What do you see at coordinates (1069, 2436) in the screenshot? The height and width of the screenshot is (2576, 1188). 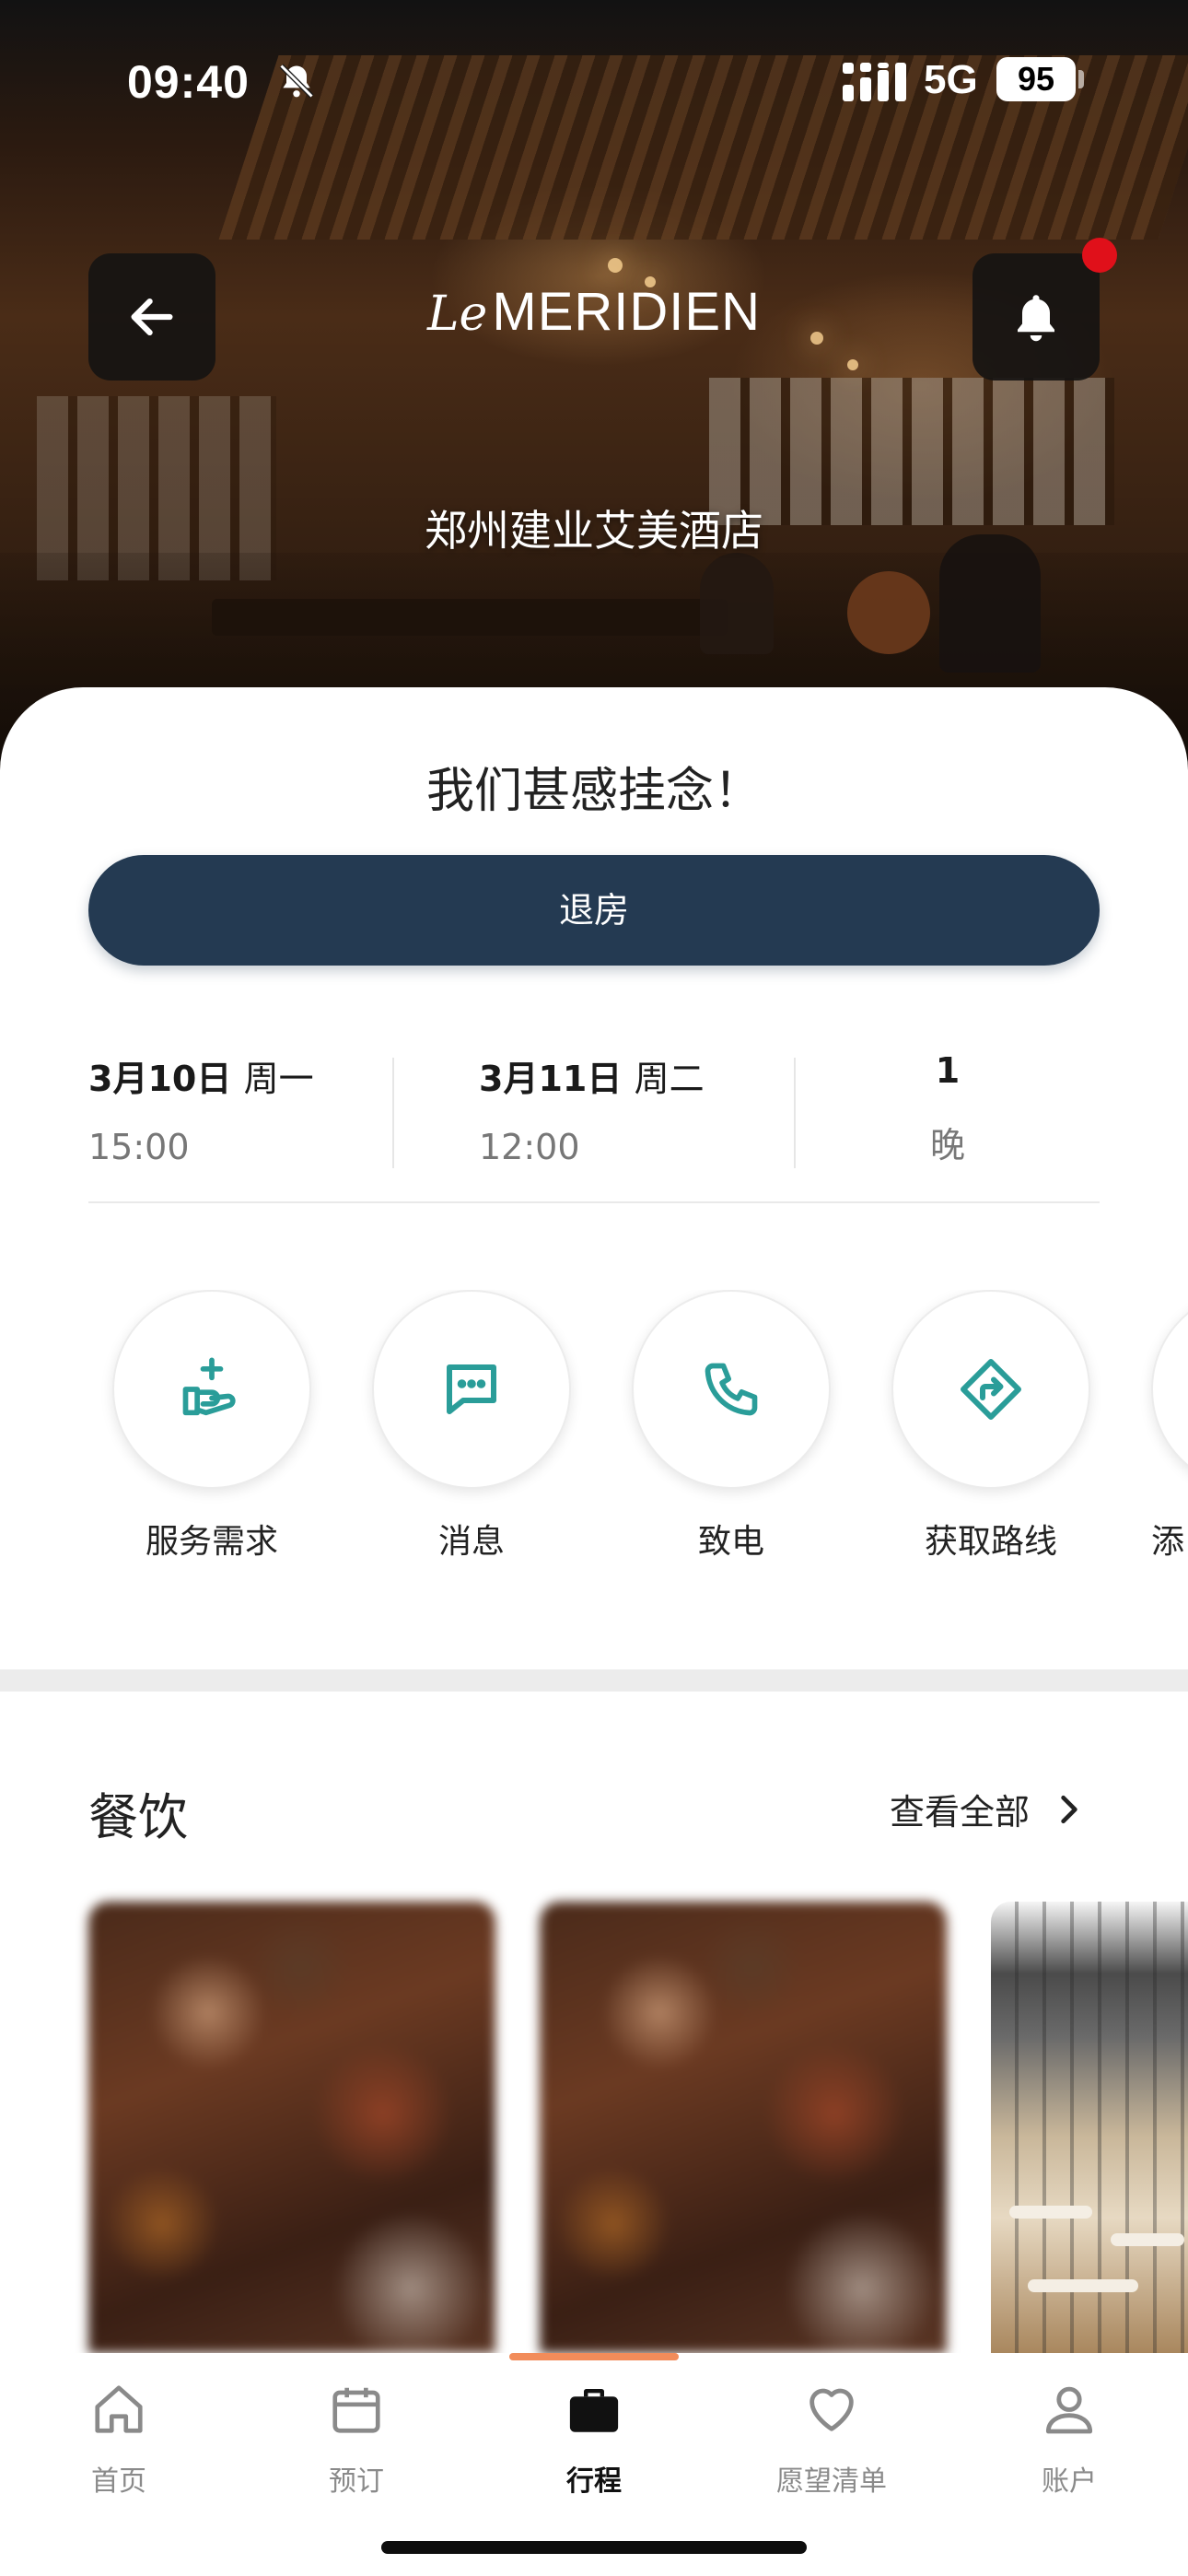 I see `tab-account: 账户` at bounding box center [1069, 2436].